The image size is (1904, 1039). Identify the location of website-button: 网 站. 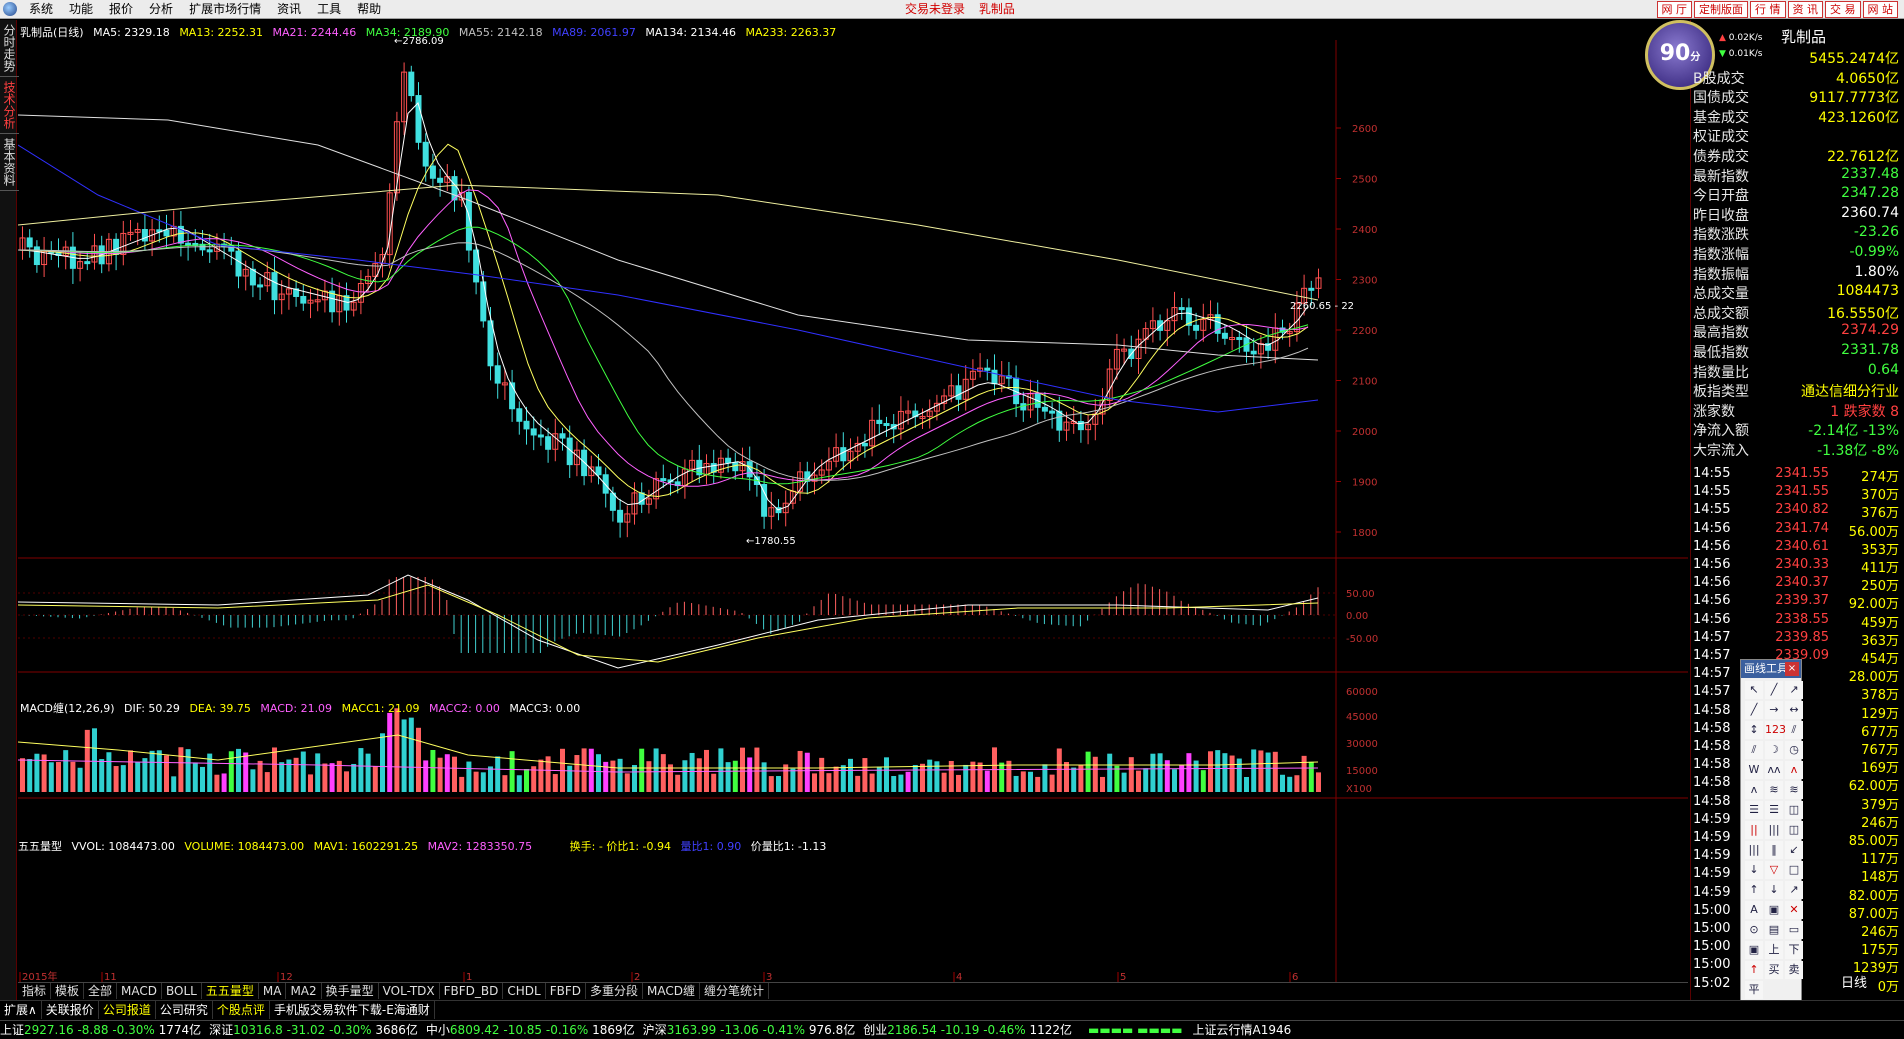
(1880, 9).